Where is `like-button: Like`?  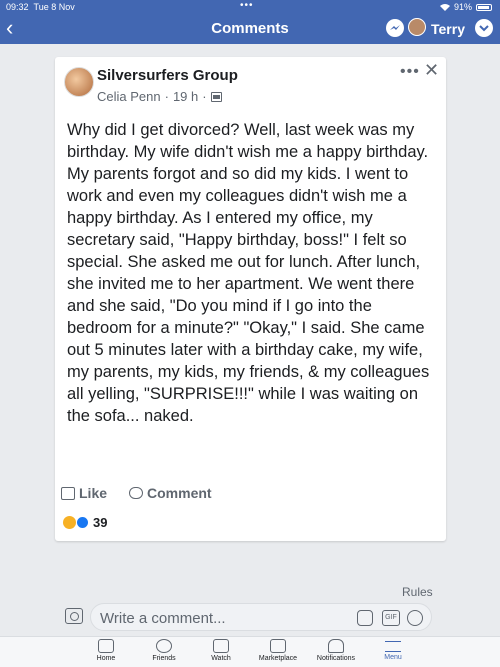
like-button: Like is located at coordinates (84, 493).